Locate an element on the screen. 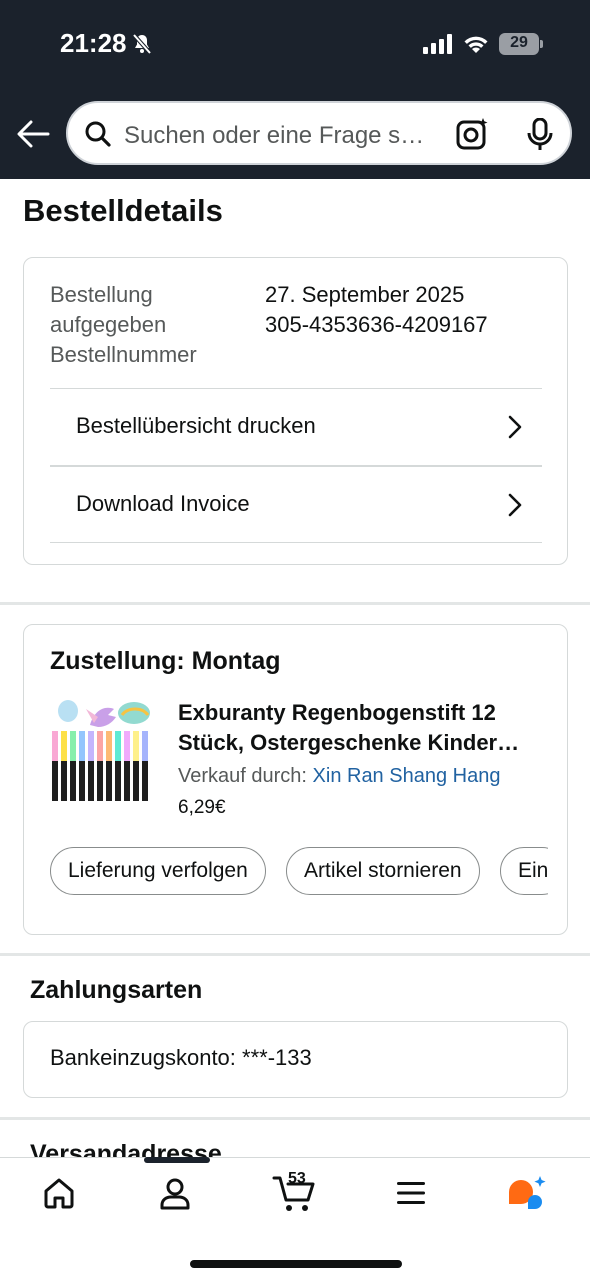  payment-card: Bankeinzugskonto: ***-133 is located at coordinates (295, 1059).